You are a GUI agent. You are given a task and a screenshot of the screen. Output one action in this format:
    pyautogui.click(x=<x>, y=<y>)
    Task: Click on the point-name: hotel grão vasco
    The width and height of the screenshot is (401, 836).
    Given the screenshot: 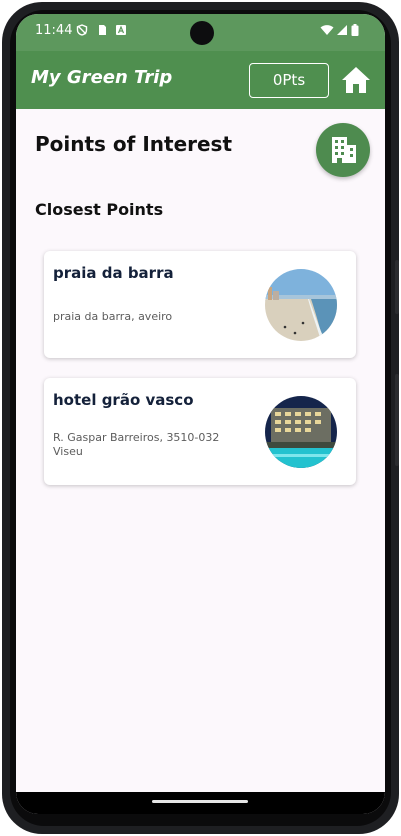 What is the action you would take?
    pyautogui.click(x=123, y=400)
    